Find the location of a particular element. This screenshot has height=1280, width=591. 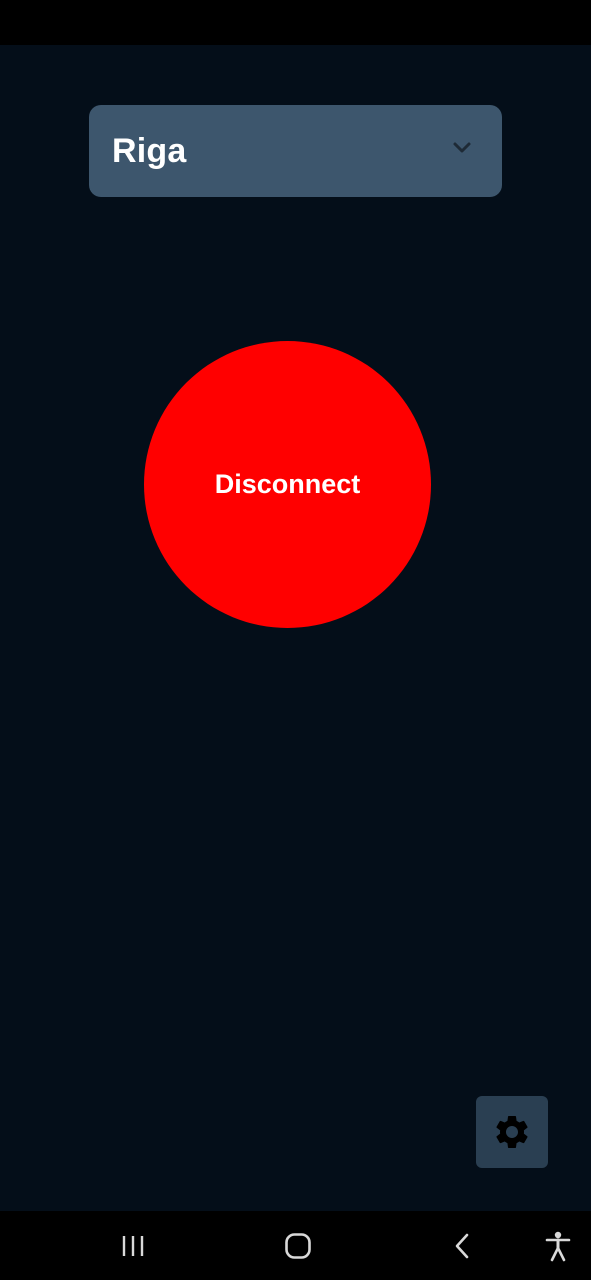

disconnect-button-label: Disconnect is located at coordinates (287, 484).